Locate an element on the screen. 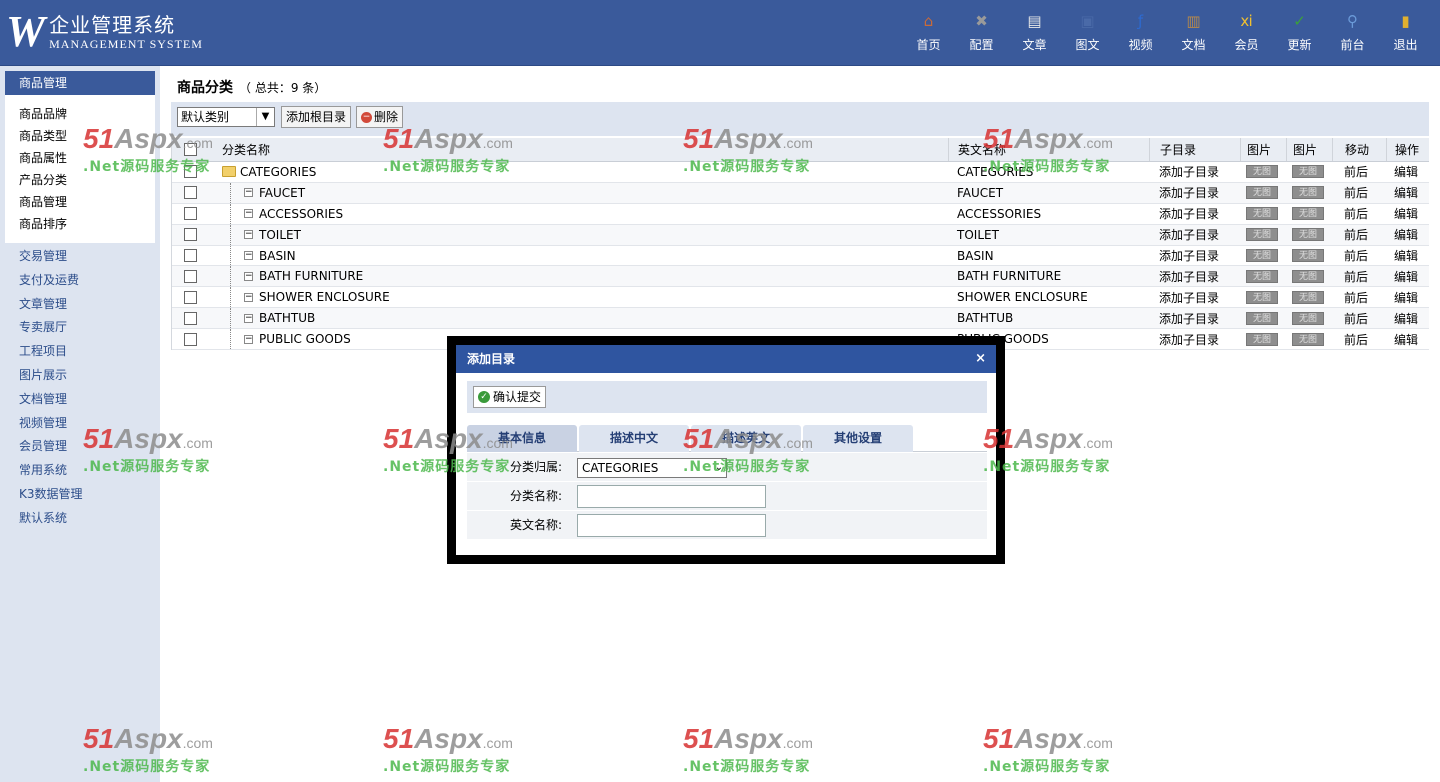 The width and height of the screenshot is (1440, 782). parent-select: CATEGORIES ⌄ is located at coordinates (652, 468).